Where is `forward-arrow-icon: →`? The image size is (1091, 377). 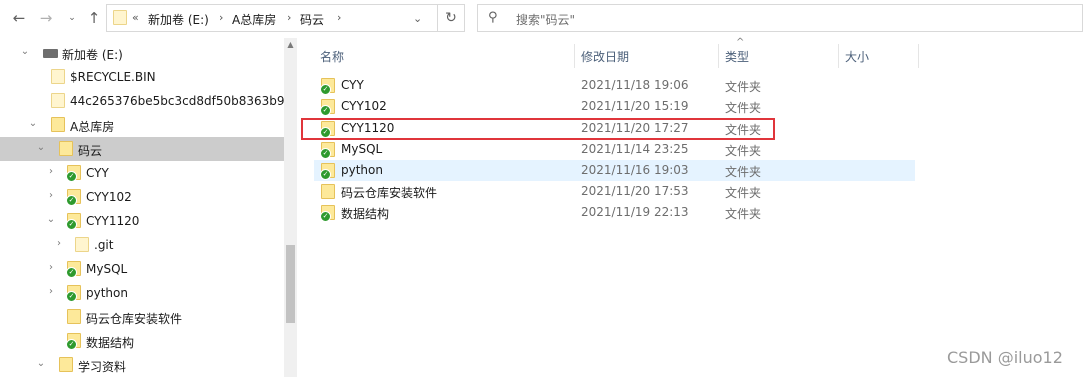 forward-arrow-icon: → is located at coordinates (46, 18).